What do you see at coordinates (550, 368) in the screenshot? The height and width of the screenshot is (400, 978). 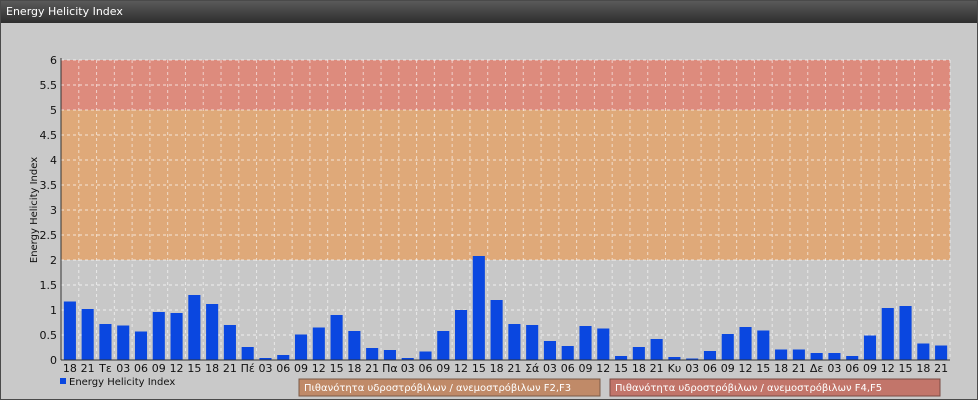 I see `x-tick-label-27: 03` at bounding box center [550, 368].